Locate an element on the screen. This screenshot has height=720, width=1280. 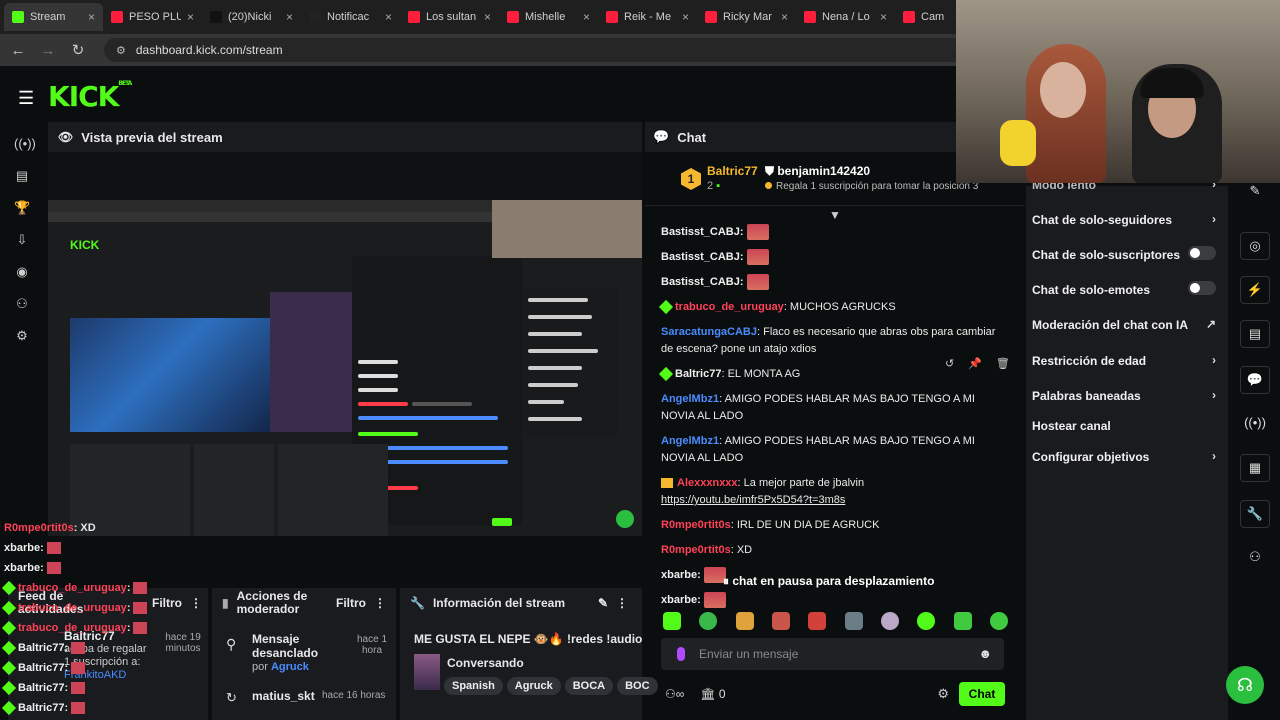
browser-tab: Ricky Mar × is located at coordinates (746, 17).